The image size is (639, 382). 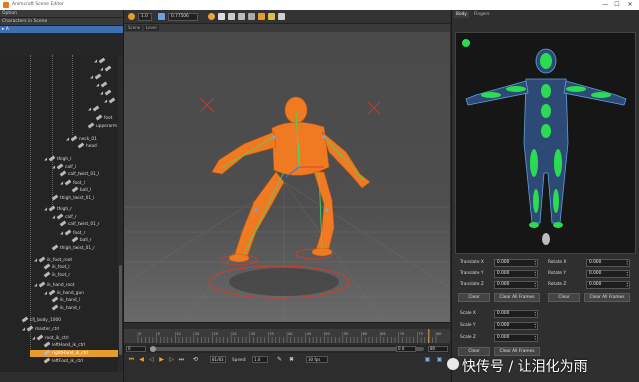 What do you see at coordinates (103, 118) in the screenshot?
I see `tree-node: foot` at bounding box center [103, 118].